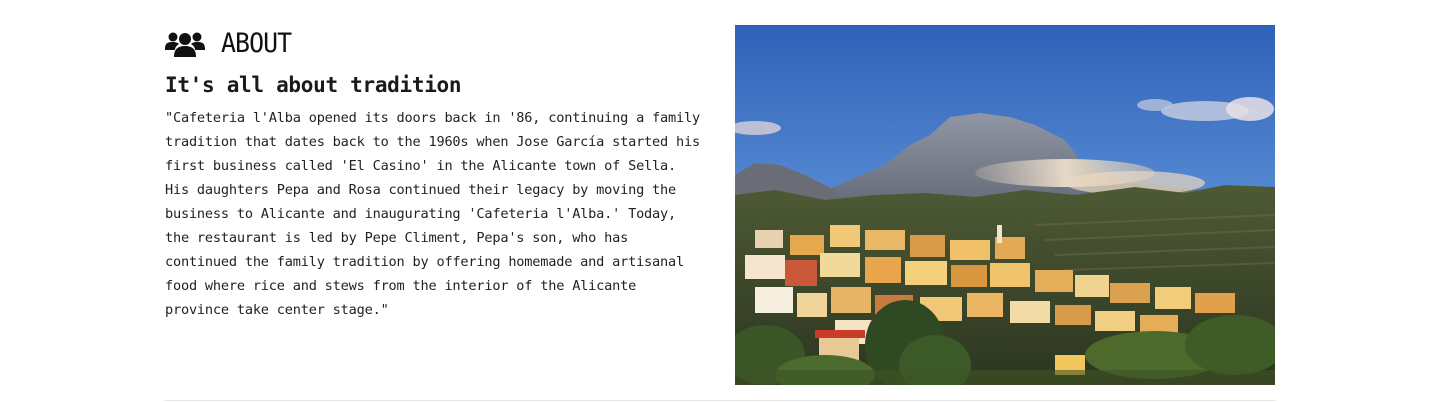  What do you see at coordinates (313, 85) in the screenshot?
I see `about-subtitle: It's all about tradition` at bounding box center [313, 85].